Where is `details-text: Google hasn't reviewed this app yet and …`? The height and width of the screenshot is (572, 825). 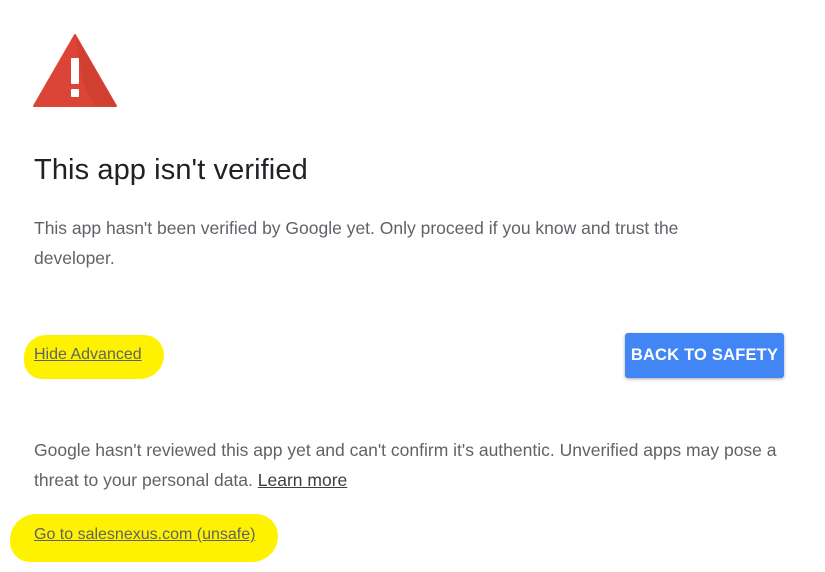
details-text: Google hasn't reviewed this app yet and … is located at coordinates (405, 465).